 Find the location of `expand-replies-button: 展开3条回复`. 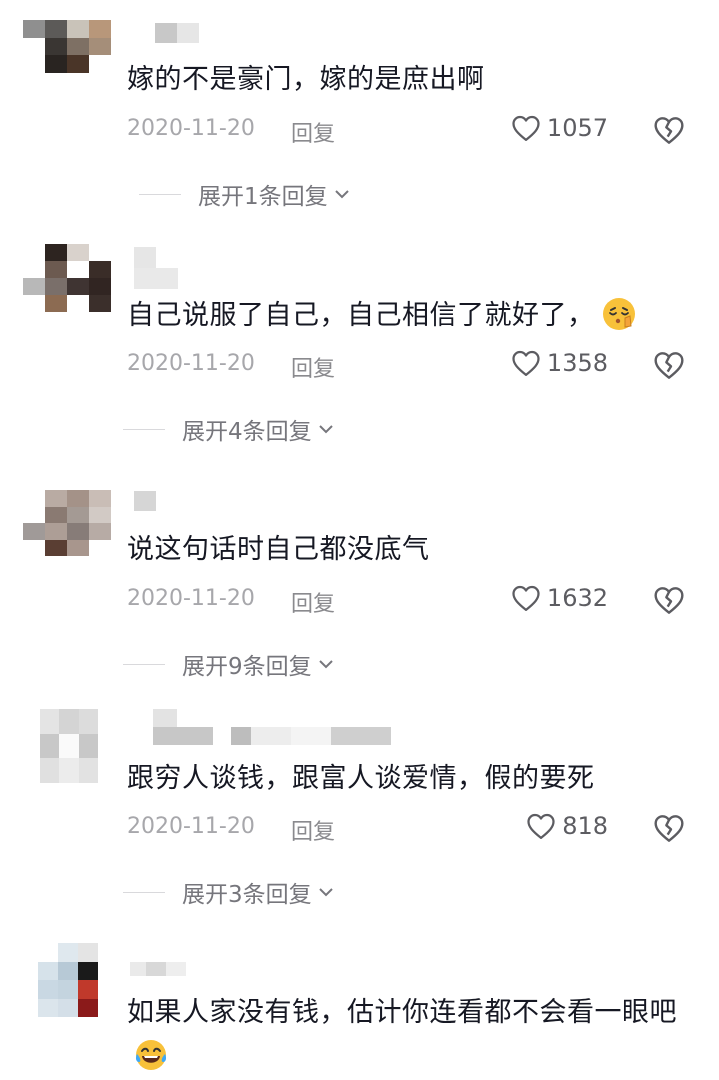

expand-replies-button: 展开3条回复 is located at coordinates (229, 892).